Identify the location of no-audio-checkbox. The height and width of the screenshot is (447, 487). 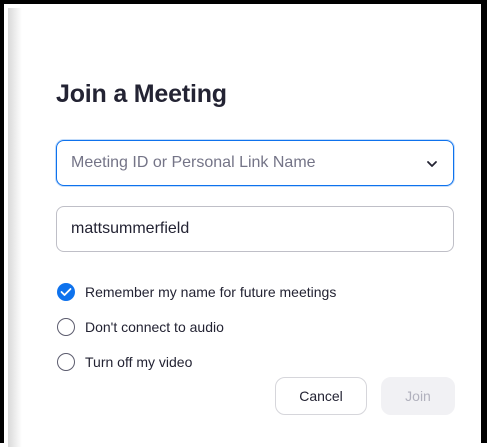
(66, 327).